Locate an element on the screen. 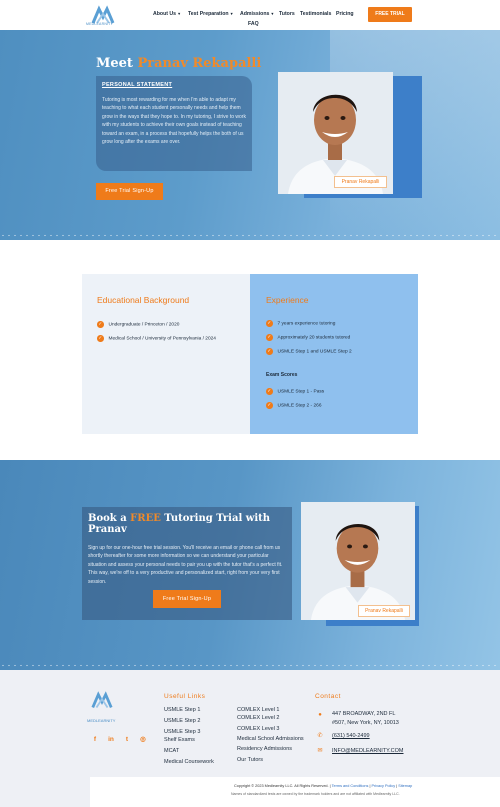 Image resolution: width=500 pixels, height=807 pixels. privacy-link: Privacy Policy is located at coordinates (384, 786).